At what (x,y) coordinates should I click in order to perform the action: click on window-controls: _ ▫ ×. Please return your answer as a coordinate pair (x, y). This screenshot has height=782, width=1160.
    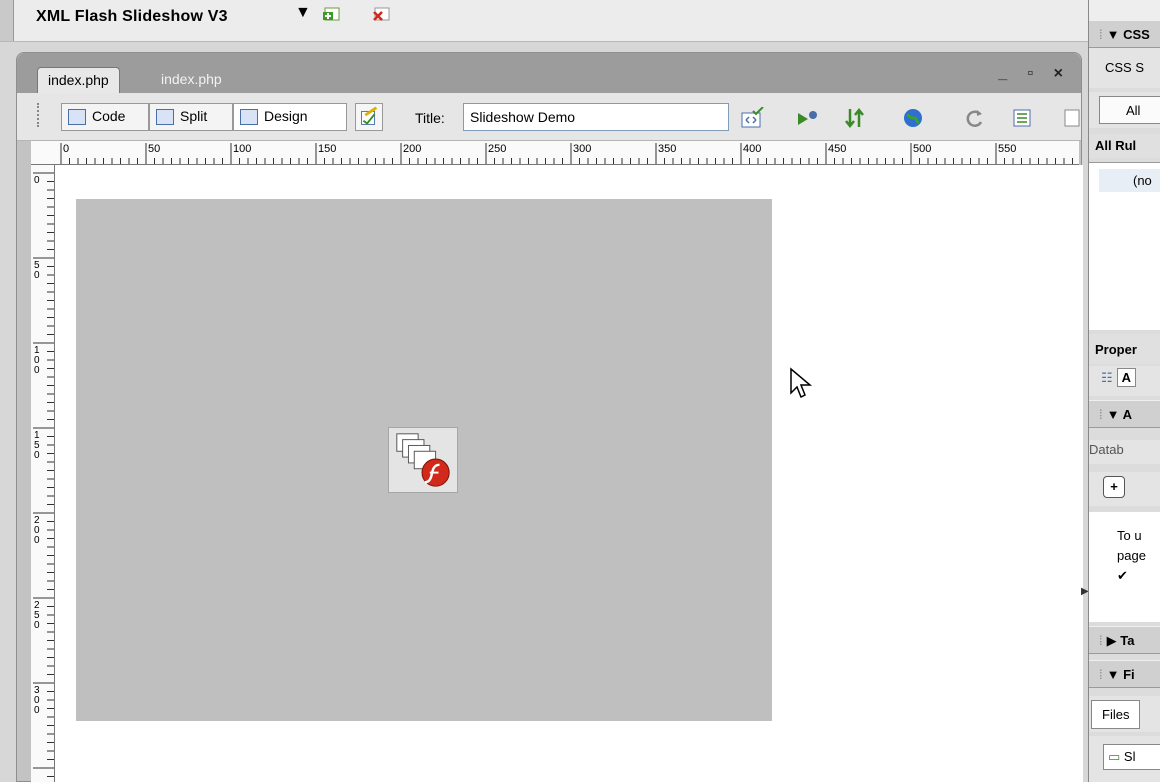
    Looking at the image, I should click on (1034, 74).